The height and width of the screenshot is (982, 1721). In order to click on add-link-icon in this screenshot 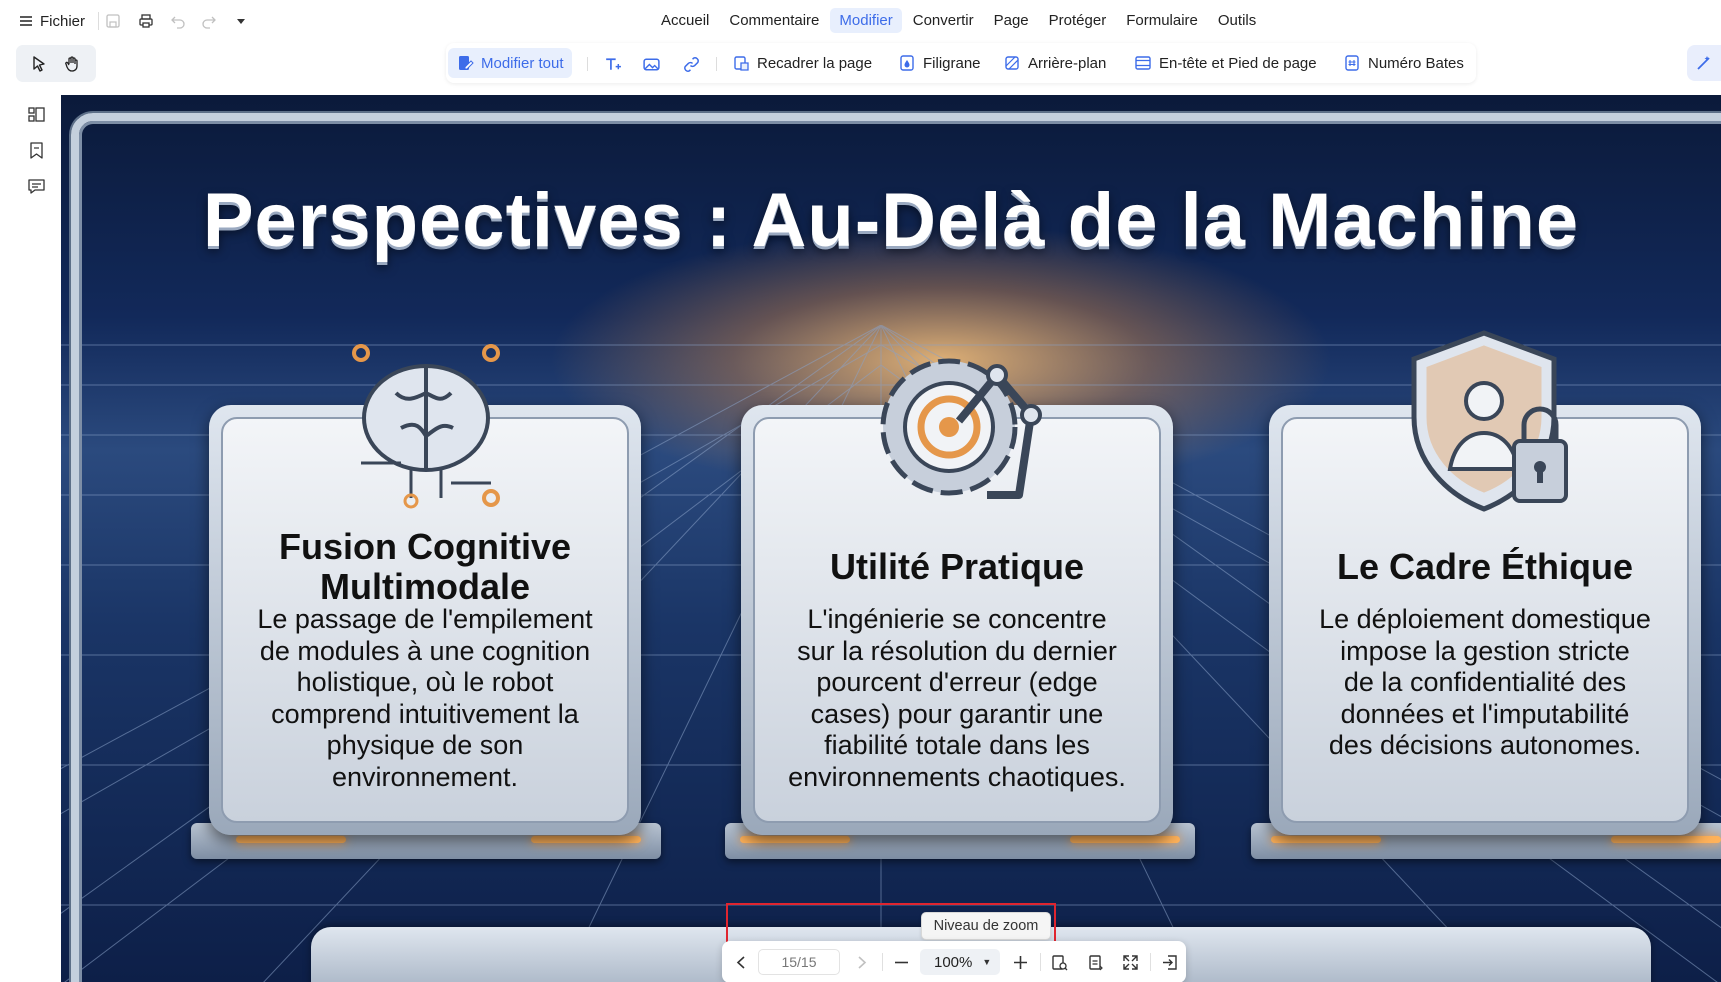, I will do `click(691, 64)`.